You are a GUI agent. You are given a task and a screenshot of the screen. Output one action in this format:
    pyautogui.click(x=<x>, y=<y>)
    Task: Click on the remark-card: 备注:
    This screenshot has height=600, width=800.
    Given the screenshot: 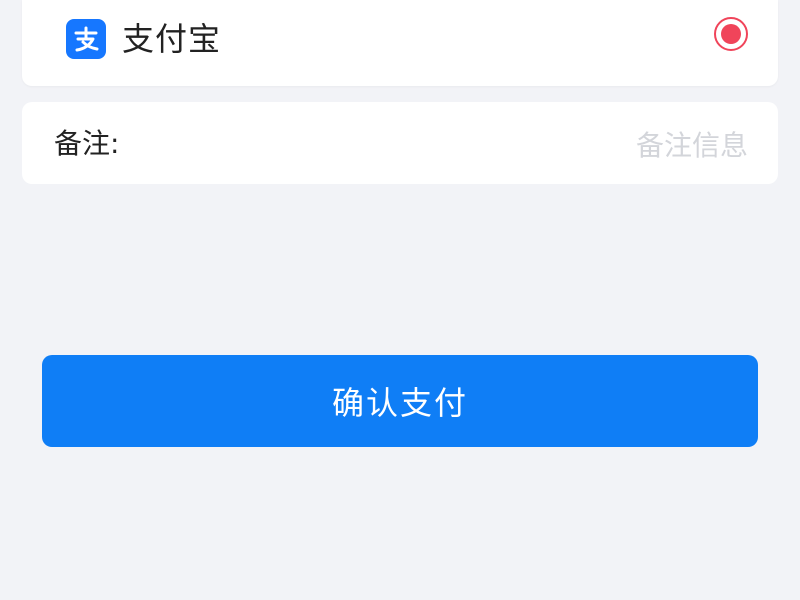 What is the action you would take?
    pyautogui.click(x=400, y=143)
    